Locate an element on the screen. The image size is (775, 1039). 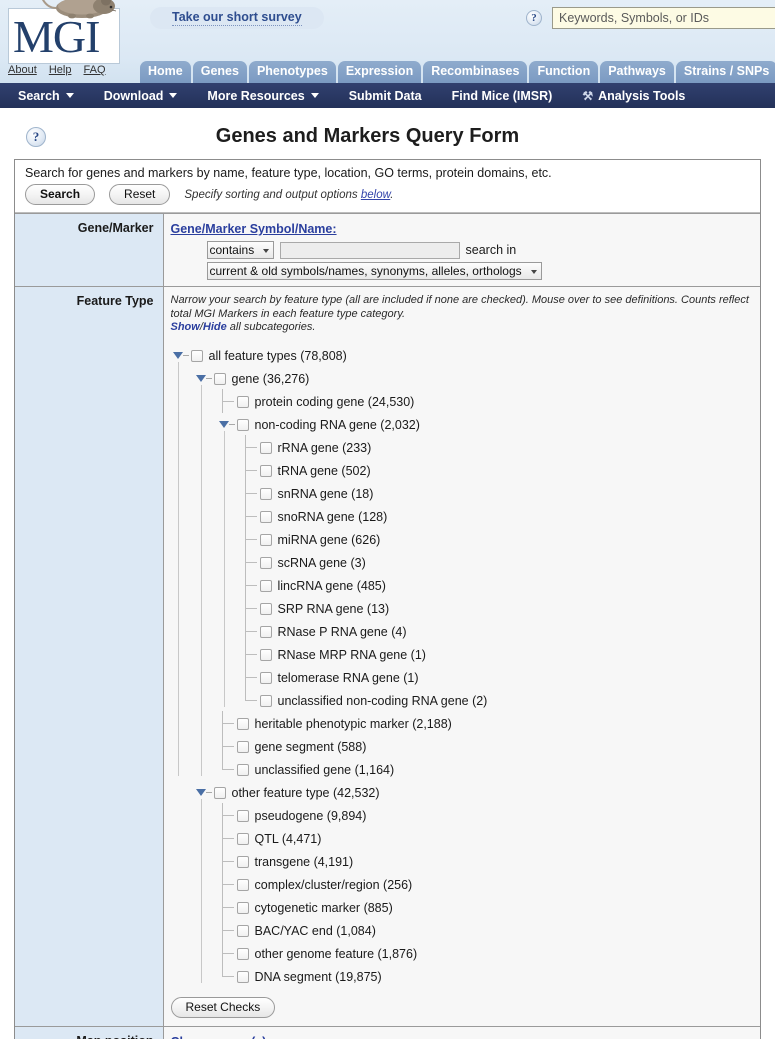
feature-type-node: protein coding gene (24,530) is located at coordinates (466, 401).